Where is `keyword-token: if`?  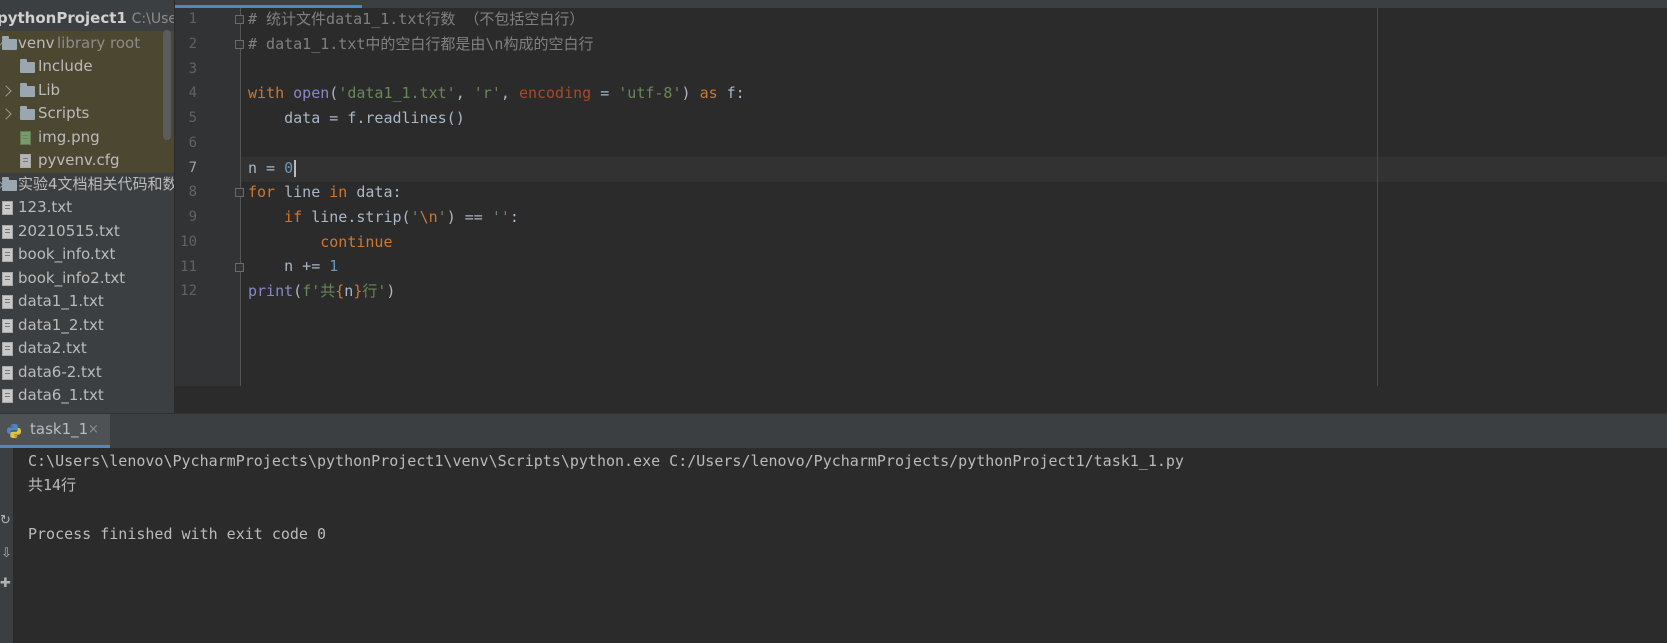
keyword-token: if is located at coordinates (293, 217).